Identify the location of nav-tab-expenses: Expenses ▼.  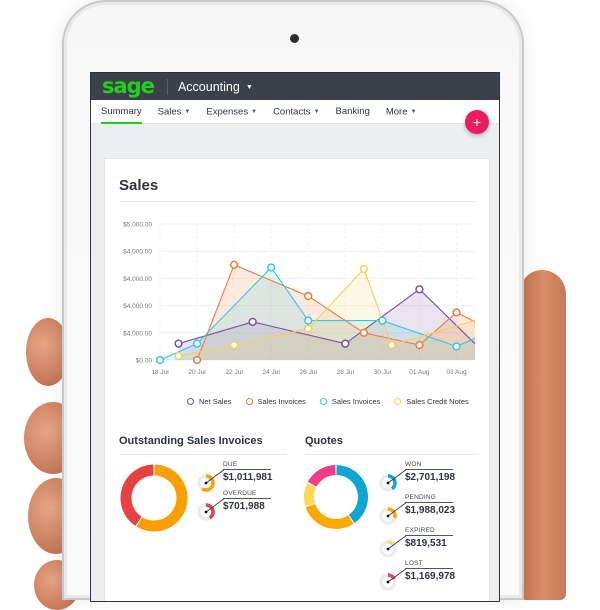
(231, 112).